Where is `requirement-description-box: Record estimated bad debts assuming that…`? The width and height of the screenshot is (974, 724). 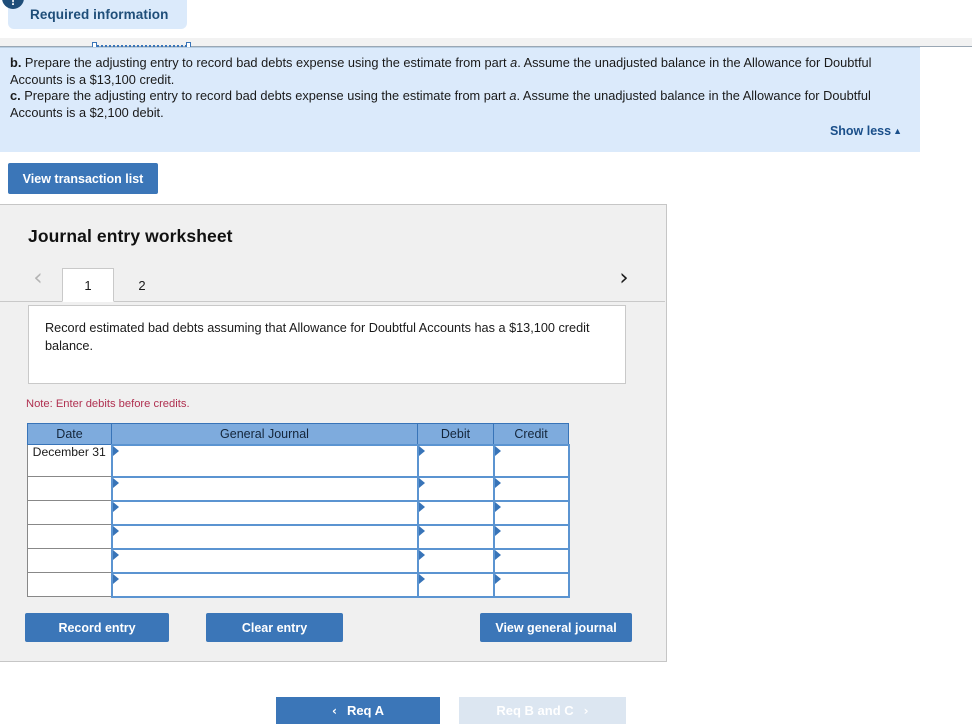
requirement-description-box: Record estimated bad debts assuming that… is located at coordinates (327, 344).